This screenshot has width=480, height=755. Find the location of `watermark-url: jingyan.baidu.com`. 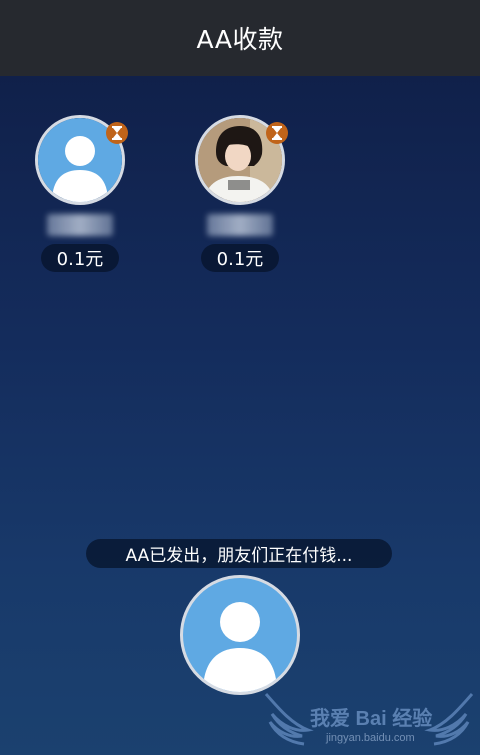

watermark-url: jingyan.baidu.com is located at coordinates (370, 738).